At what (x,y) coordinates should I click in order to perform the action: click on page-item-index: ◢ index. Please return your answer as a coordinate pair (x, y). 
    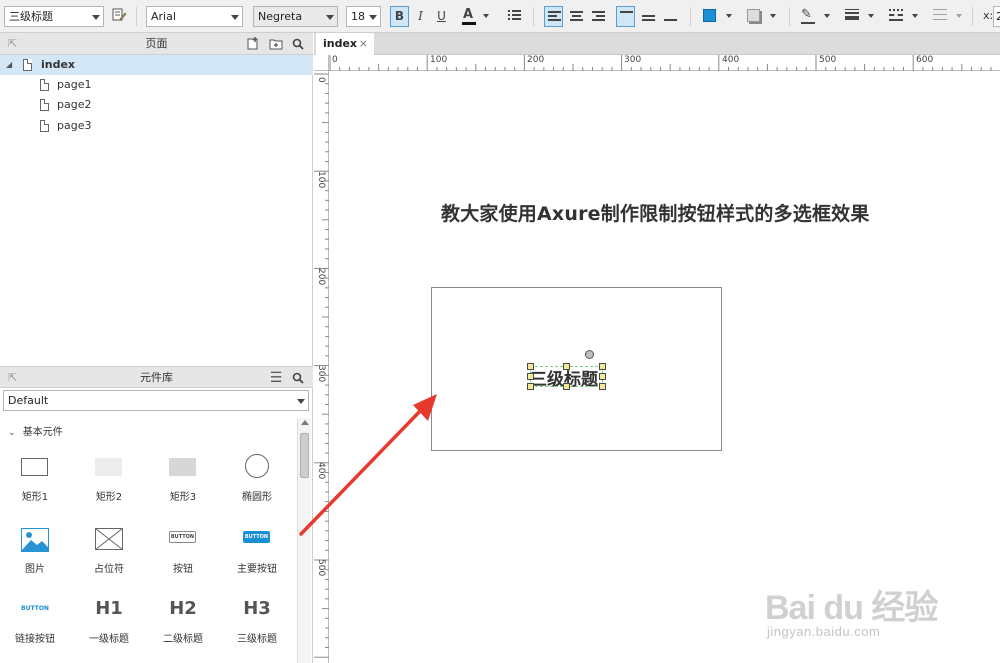
    Looking at the image, I should click on (156, 65).